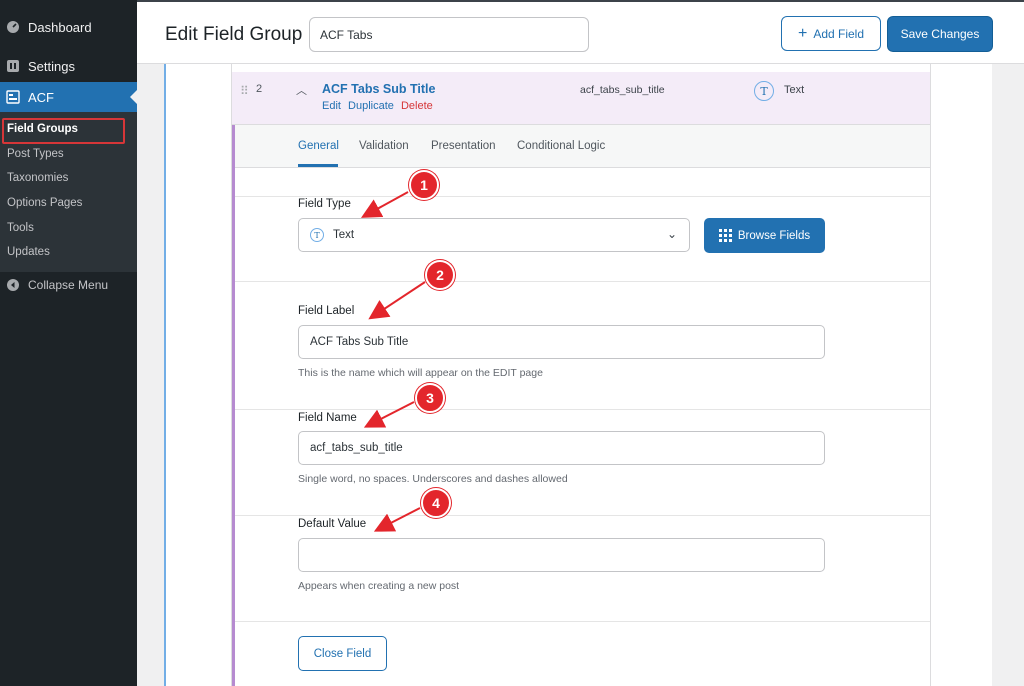 The height and width of the screenshot is (686, 1024). What do you see at coordinates (622, 90) in the screenshot?
I see `field-name-value: acf_tabs_sub_title` at bounding box center [622, 90].